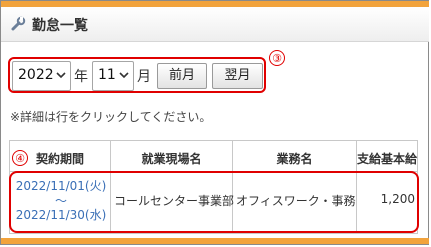 The image size is (431, 247). I want to click on year-label: 年, so click(81, 77).